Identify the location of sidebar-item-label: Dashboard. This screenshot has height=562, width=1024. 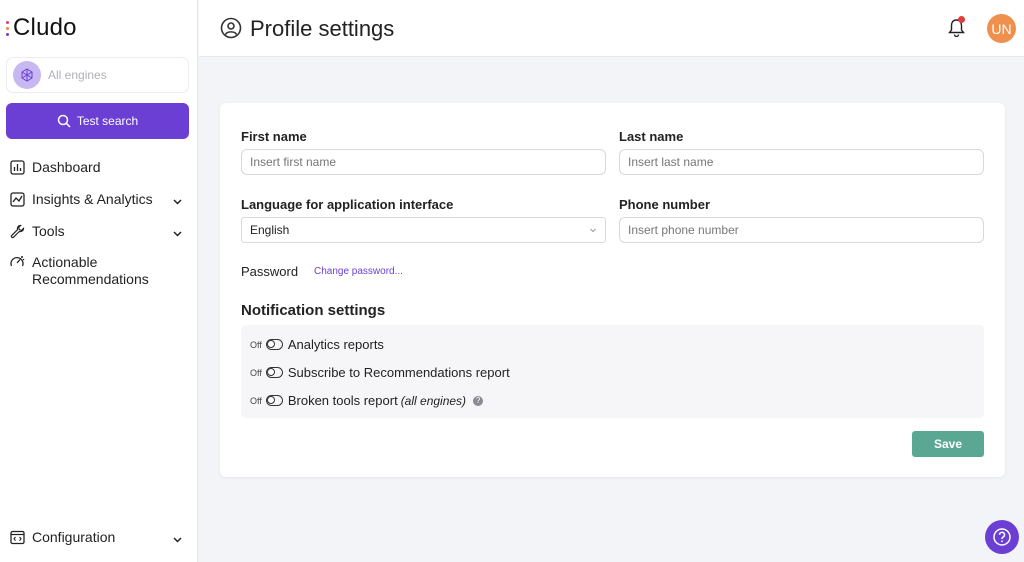
(66, 167).